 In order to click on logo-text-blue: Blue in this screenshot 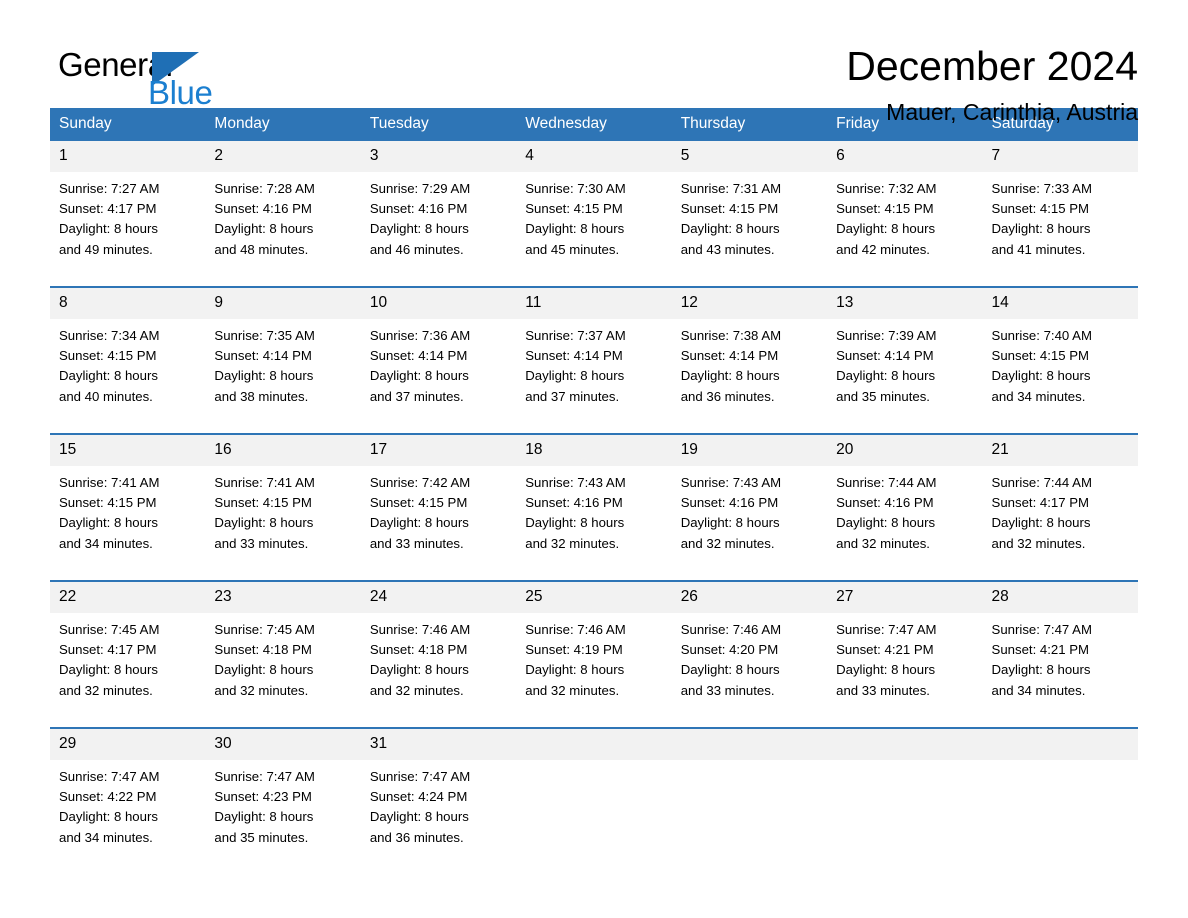, I will do `click(180, 92)`.